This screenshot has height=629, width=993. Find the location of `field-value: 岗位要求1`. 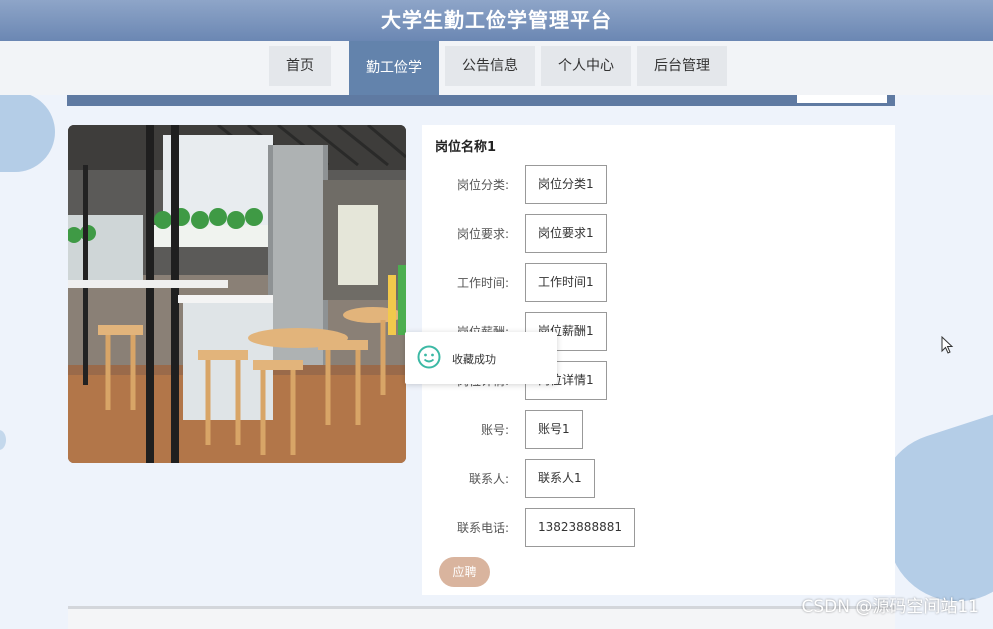

field-value: 岗位要求1 is located at coordinates (566, 233).